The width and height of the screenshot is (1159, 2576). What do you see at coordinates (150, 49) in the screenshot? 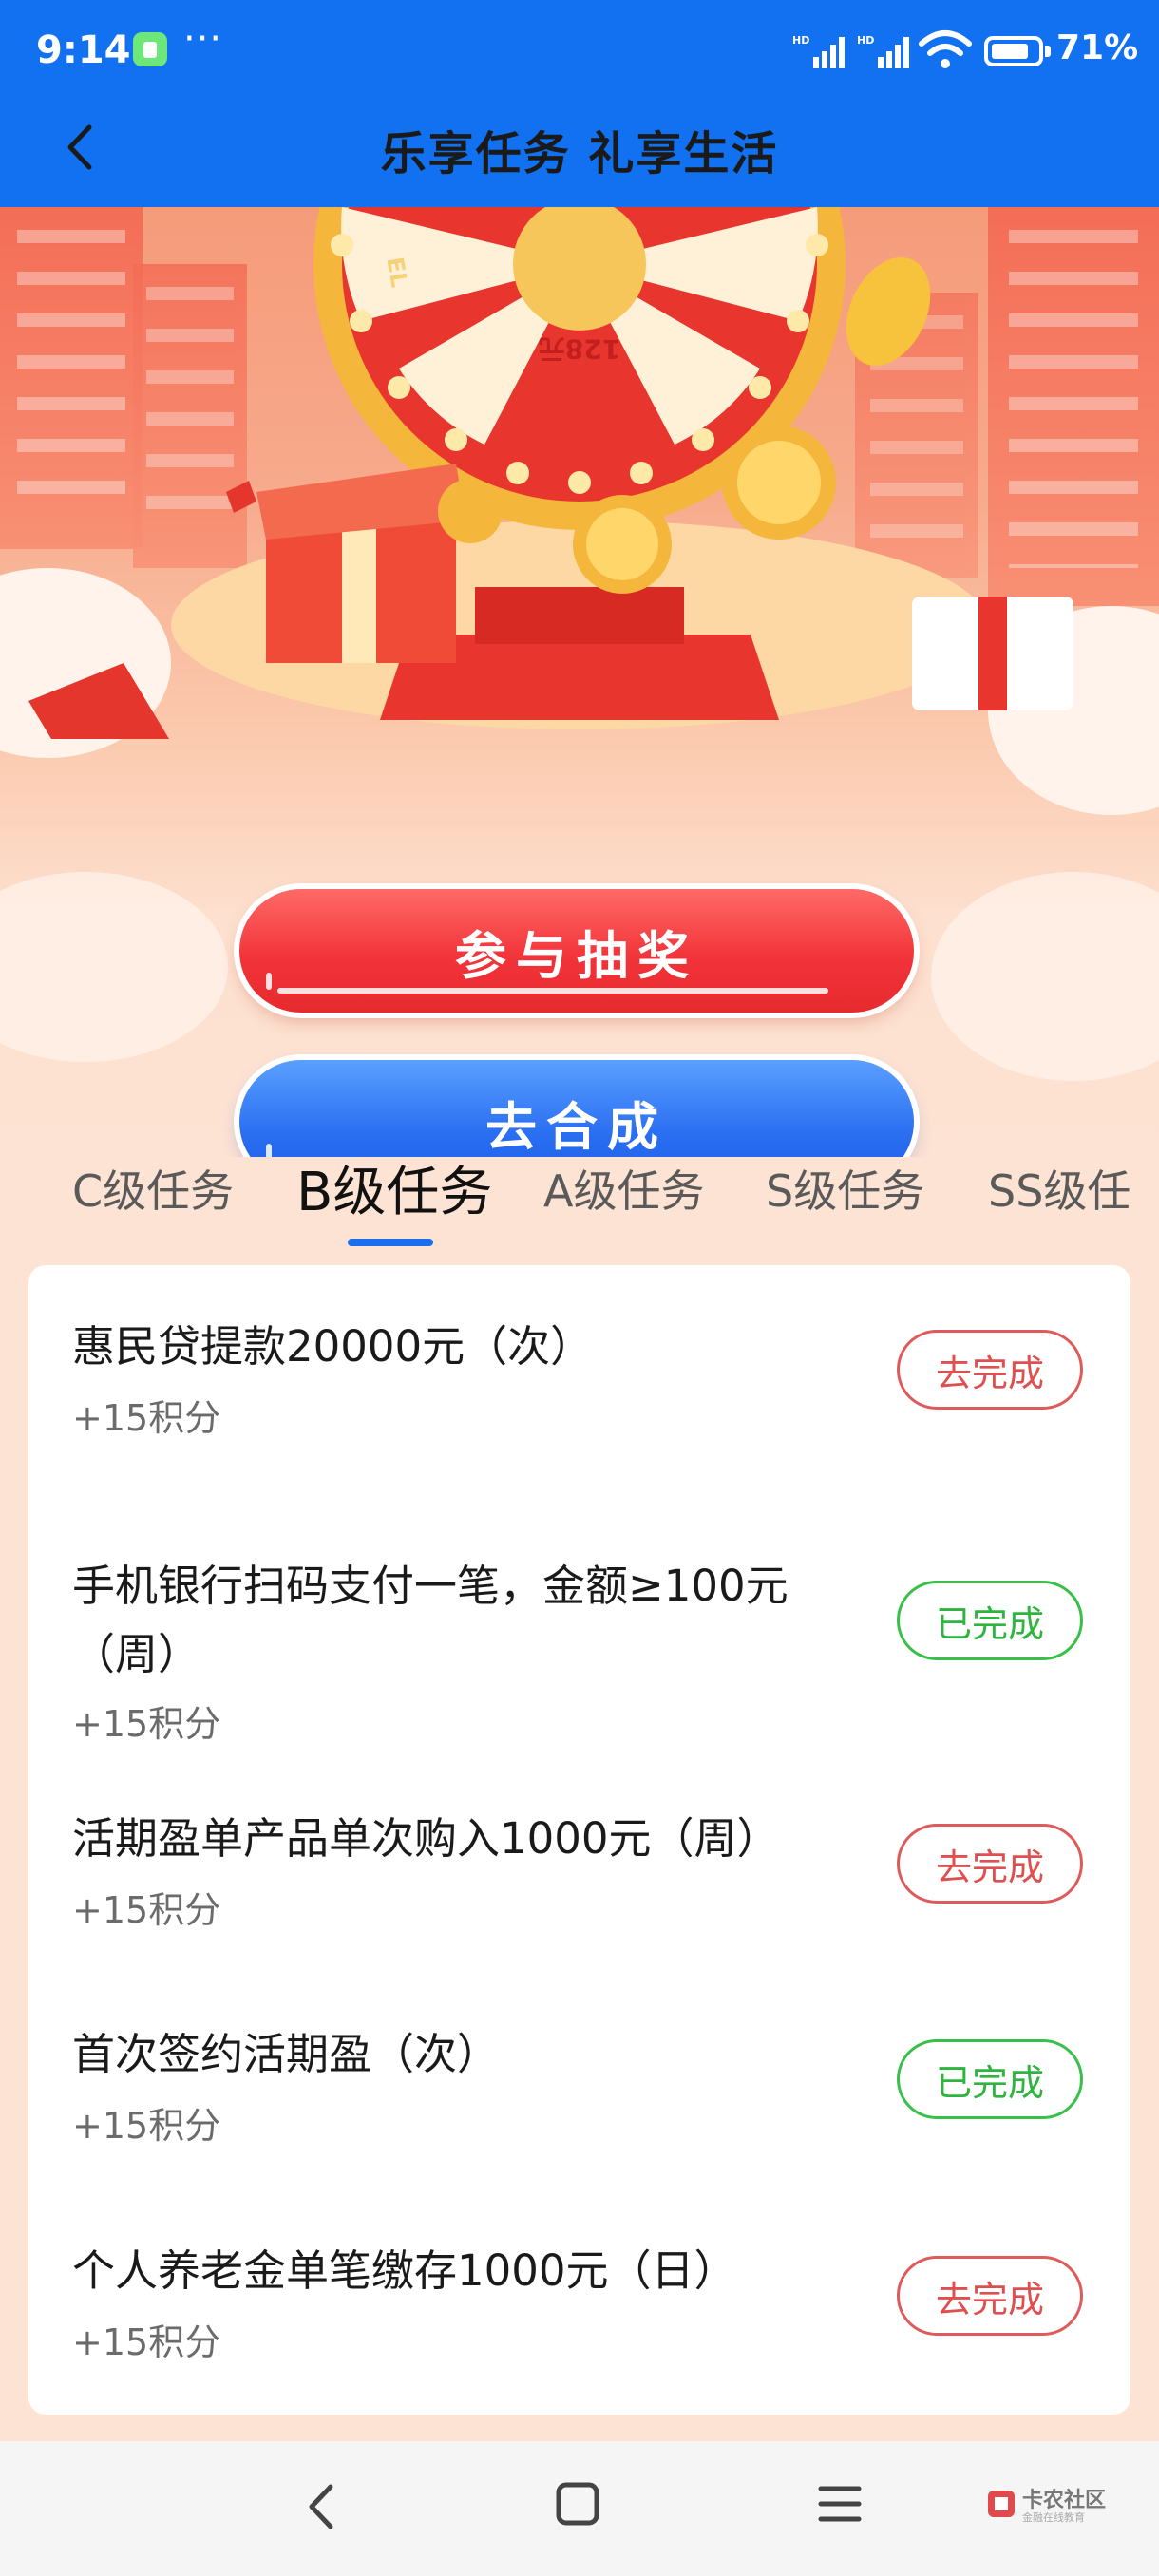
I see `notification-app-icon` at bounding box center [150, 49].